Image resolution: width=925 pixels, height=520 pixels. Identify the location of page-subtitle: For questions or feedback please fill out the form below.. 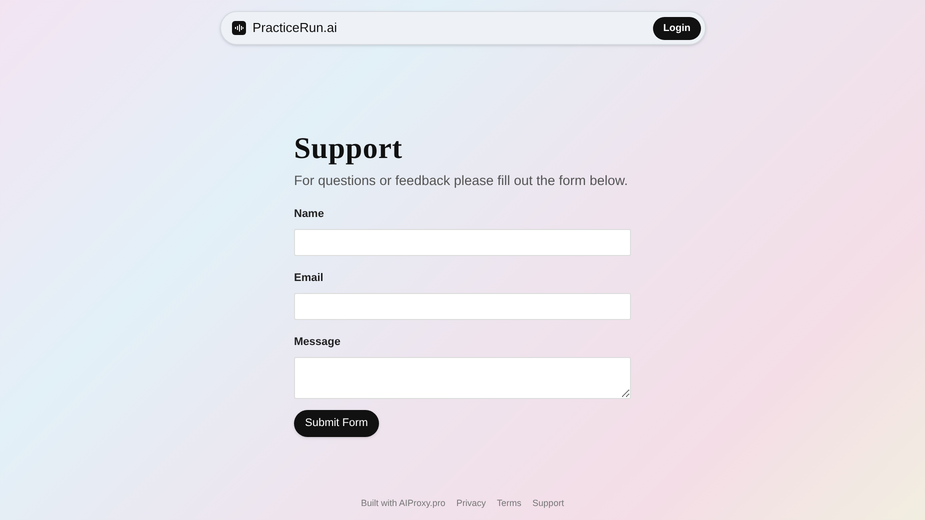
(461, 181).